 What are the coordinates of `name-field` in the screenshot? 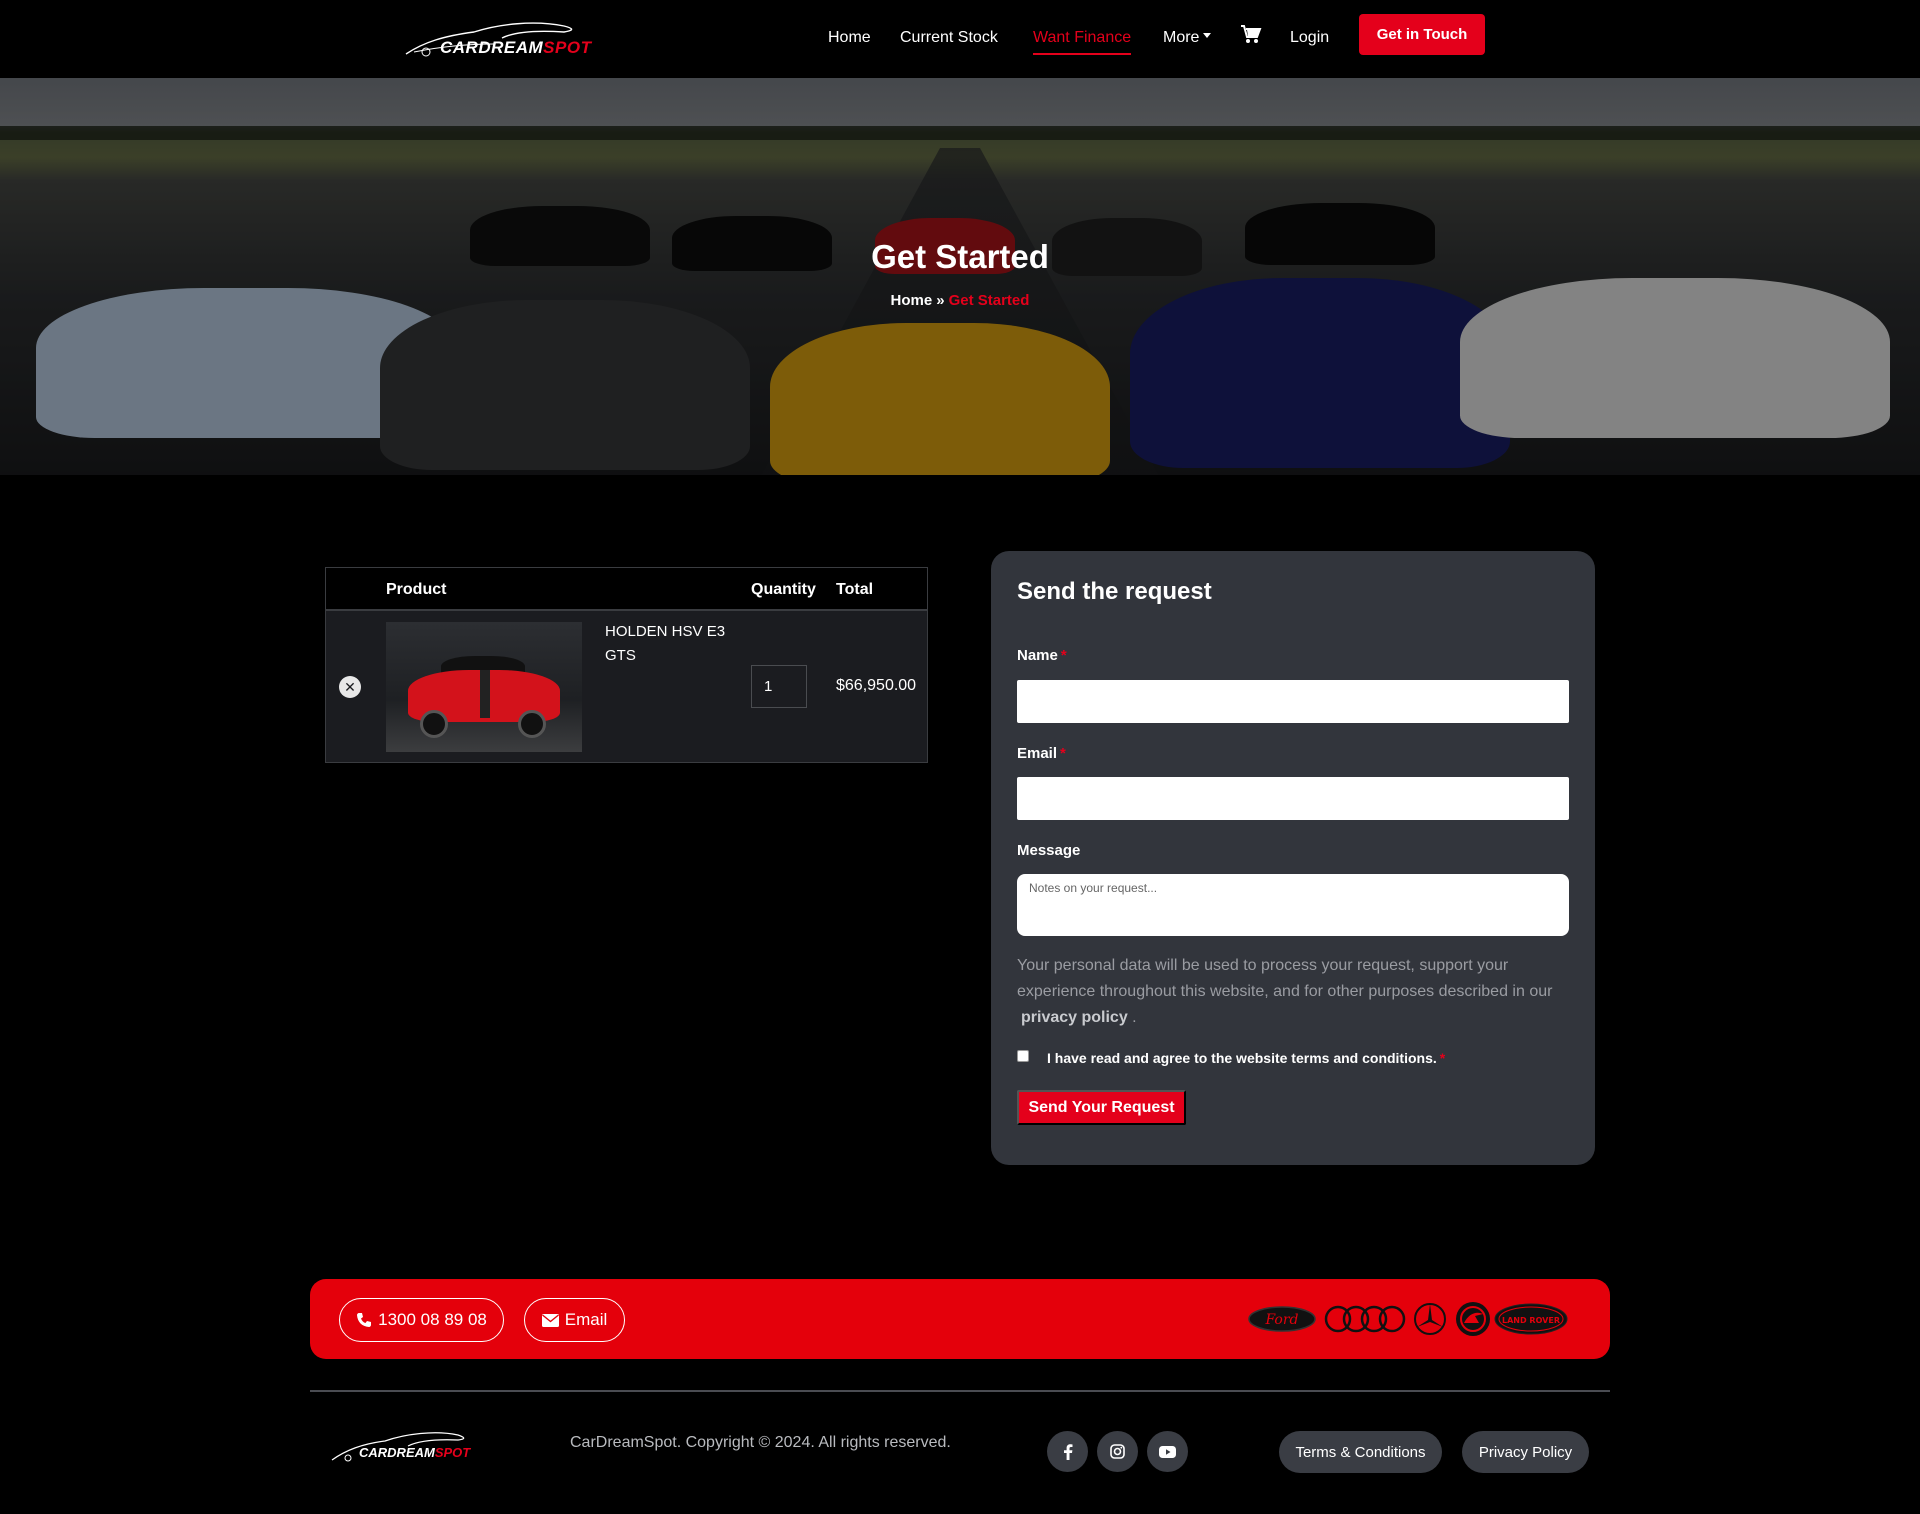 It's located at (1293, 701).